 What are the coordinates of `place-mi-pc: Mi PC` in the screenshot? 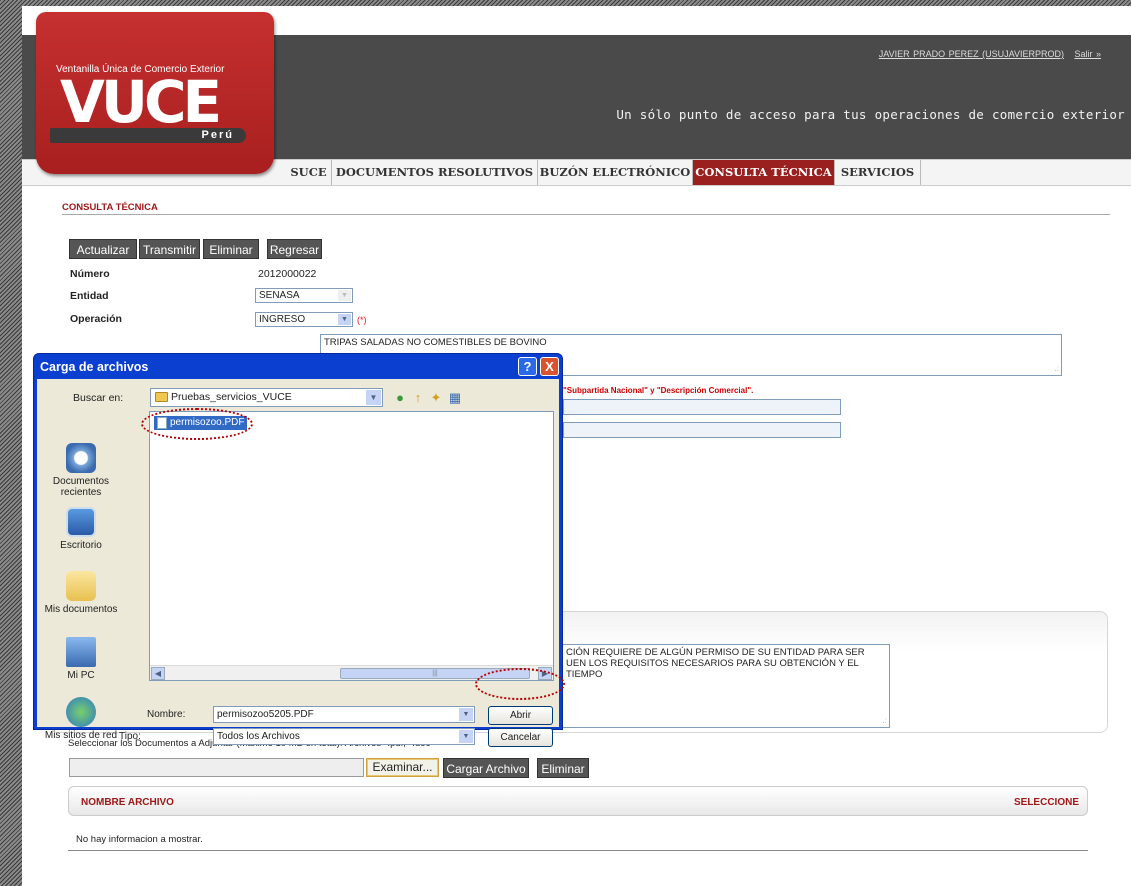 It's located at (81, 659).